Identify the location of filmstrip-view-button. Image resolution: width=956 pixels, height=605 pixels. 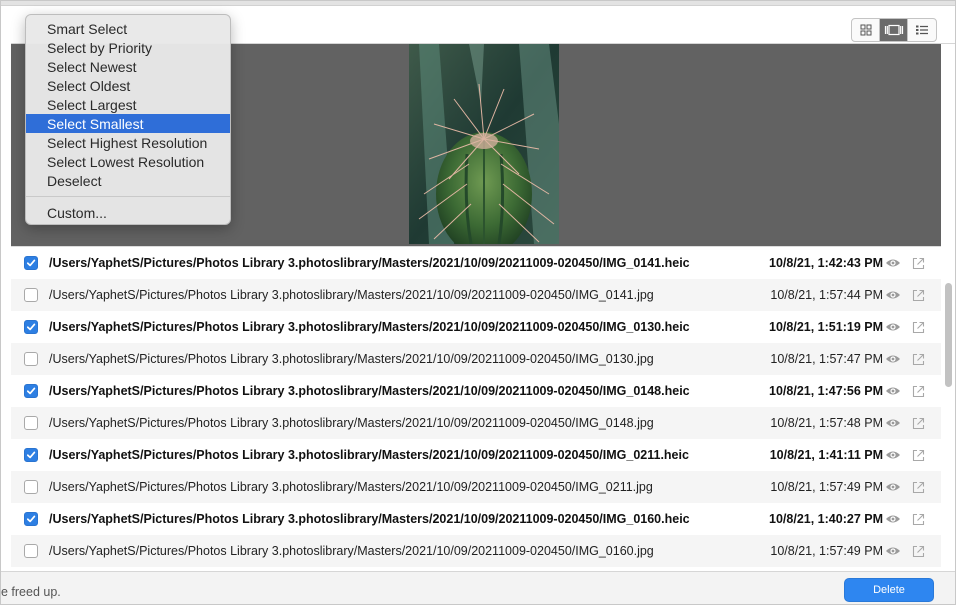
(894, 30).